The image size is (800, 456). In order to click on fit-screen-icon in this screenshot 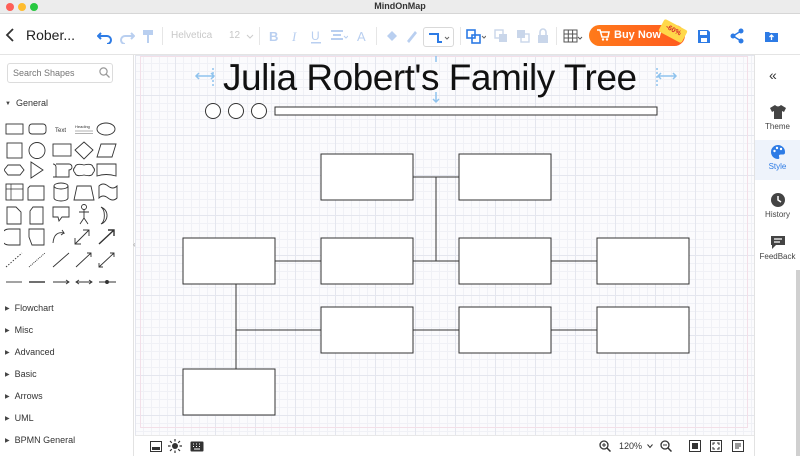, I will do `click(695, 446)`.